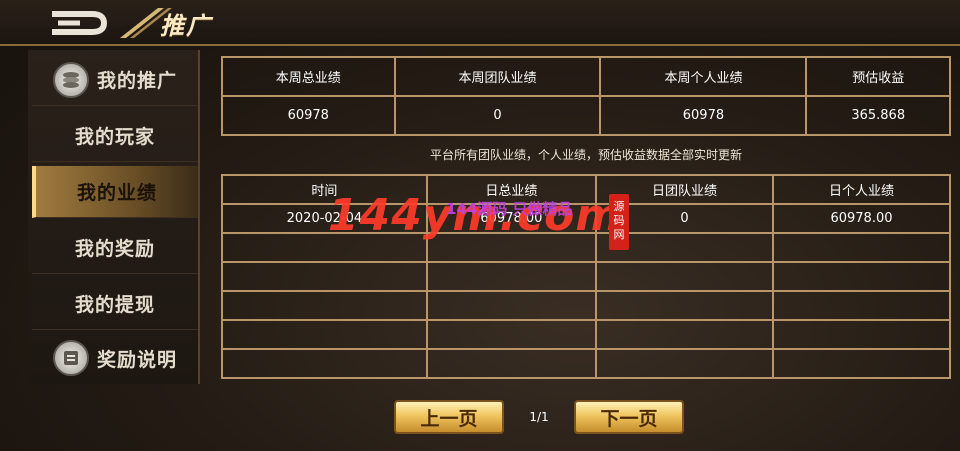 This screenshot has width=960, height=451. Describe the element at coordinates (497, 76) in the screenshot. I see `stat-header: 本周团队业绩` at that location.